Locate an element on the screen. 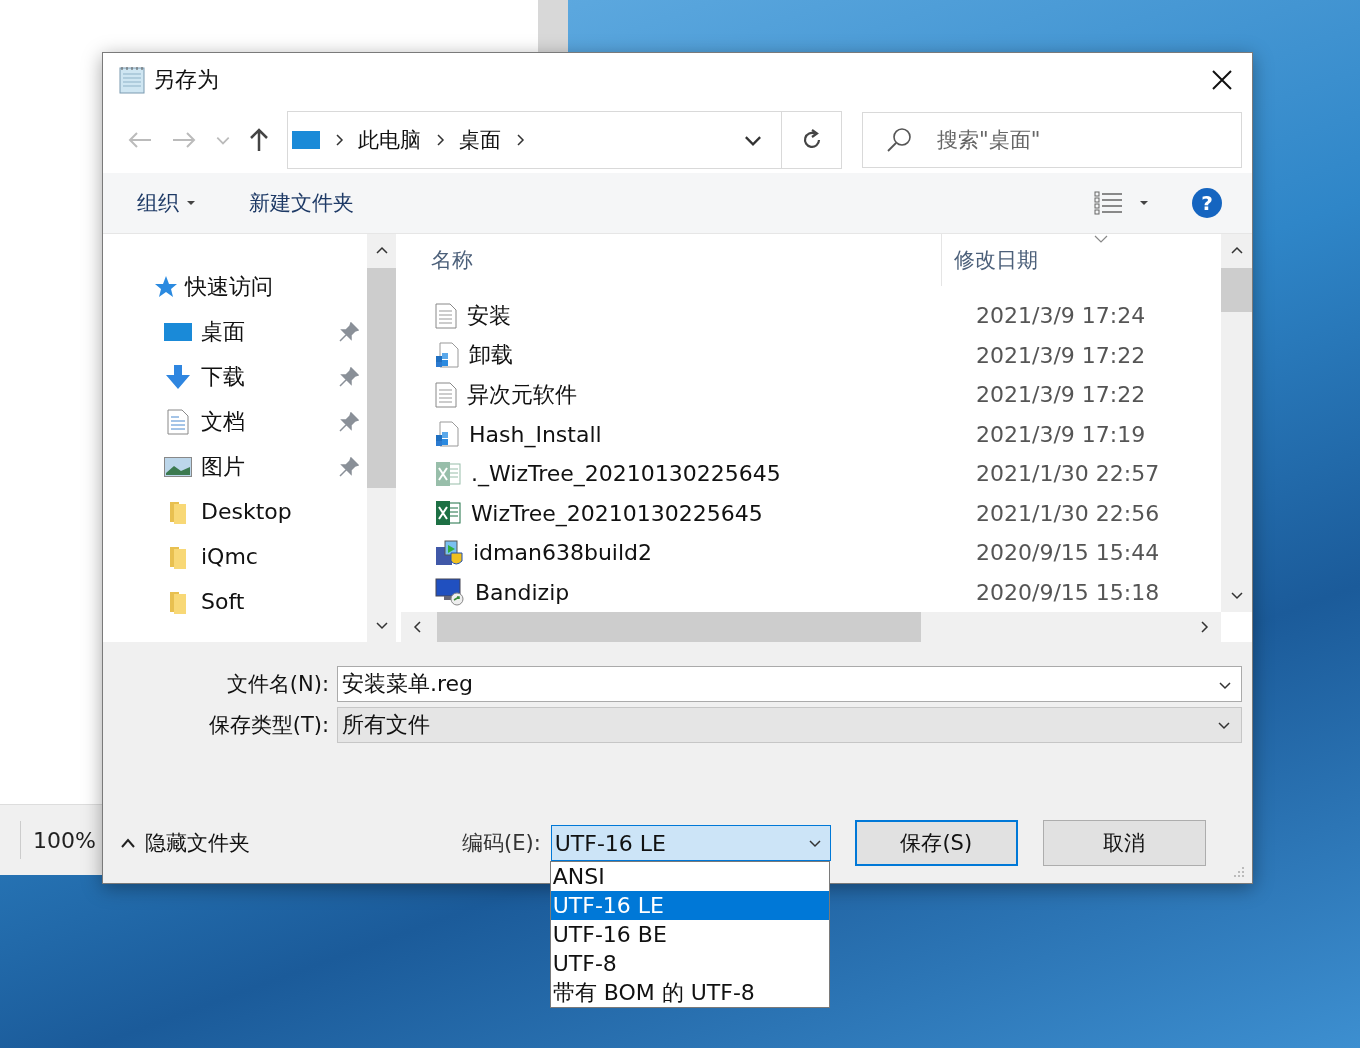  encoding-option: UTF-16 LE is located at coordinates (689, 905).